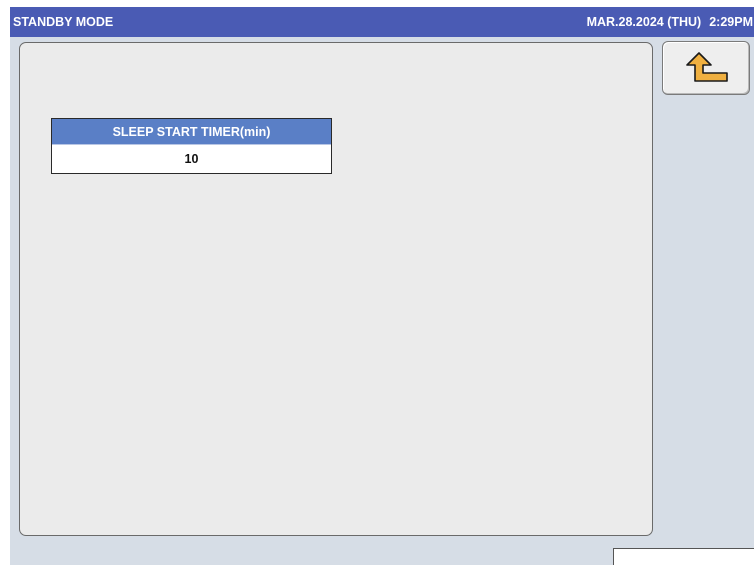 This screenshot has width=754, height=565. I want to click on datetime-display: MAR.28.2024 (THU) 2:29PM, so click(670, 22).